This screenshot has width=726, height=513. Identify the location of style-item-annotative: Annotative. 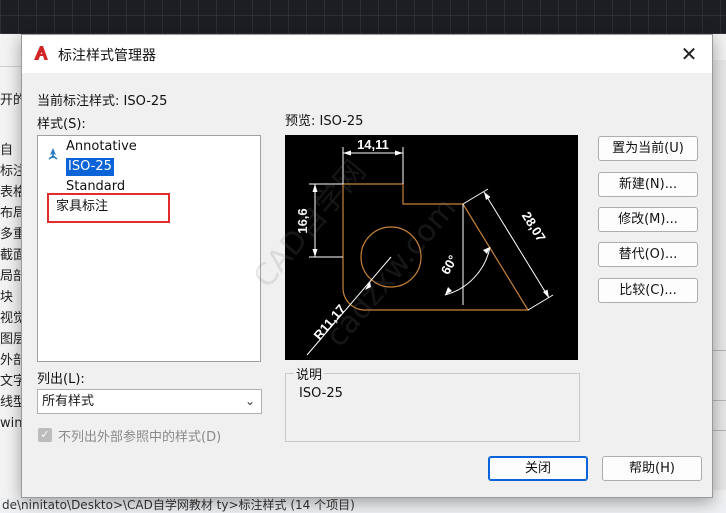
(101, 147).